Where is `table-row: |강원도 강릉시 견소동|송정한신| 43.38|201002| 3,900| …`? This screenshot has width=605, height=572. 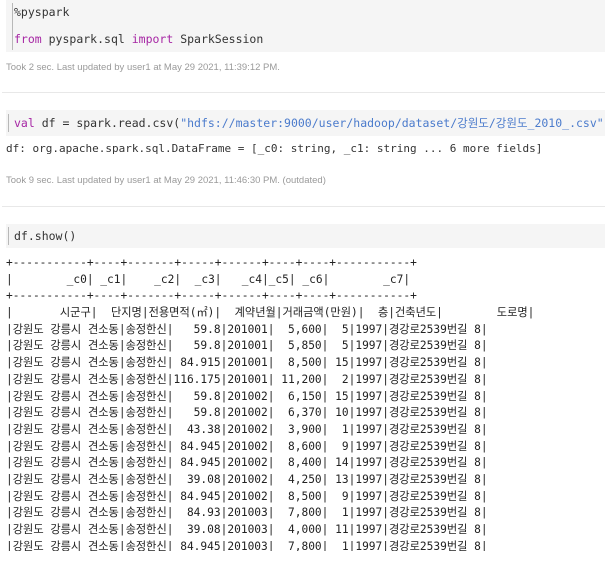
table-row: |강원도 강릉시 견소동|송정한신| 43.38|201002| 3,900| … is located at coordinates (247, 429).